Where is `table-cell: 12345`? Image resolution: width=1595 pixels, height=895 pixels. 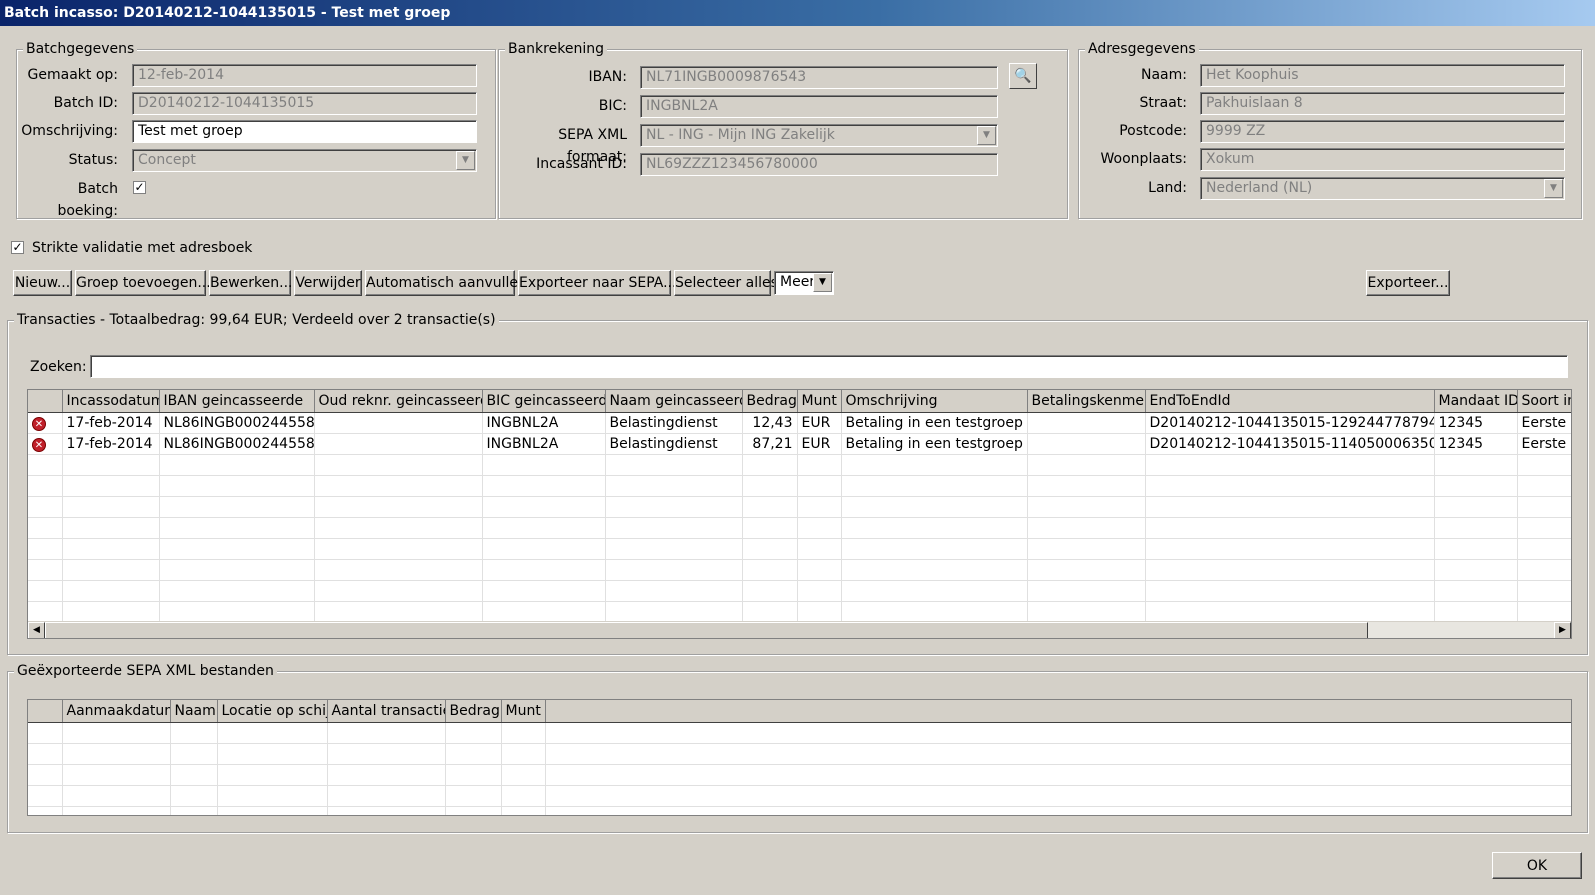 table-cell: 12345 is located at coordinates (1476, 423).